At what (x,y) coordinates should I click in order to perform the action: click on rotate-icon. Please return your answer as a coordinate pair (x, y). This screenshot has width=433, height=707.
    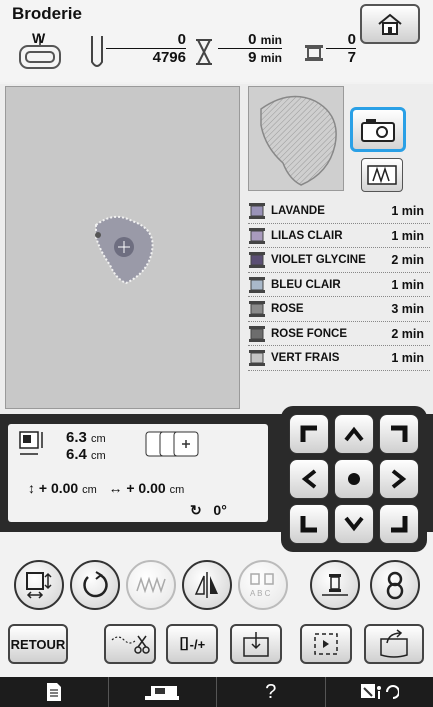
    Looking at the image, I should click on (95, 584).